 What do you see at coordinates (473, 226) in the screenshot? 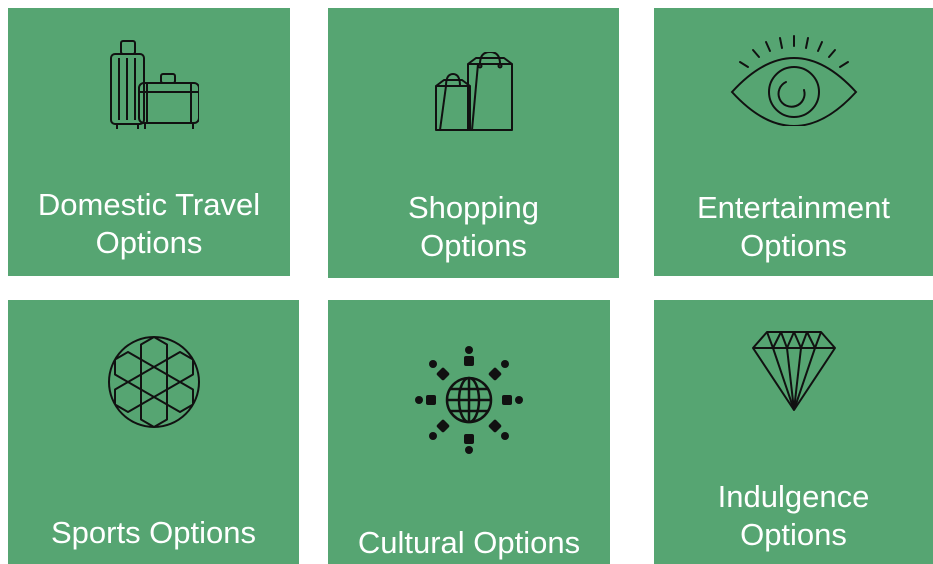
I see `tile-label: Shopping Options` at bounding box center [473, 226].